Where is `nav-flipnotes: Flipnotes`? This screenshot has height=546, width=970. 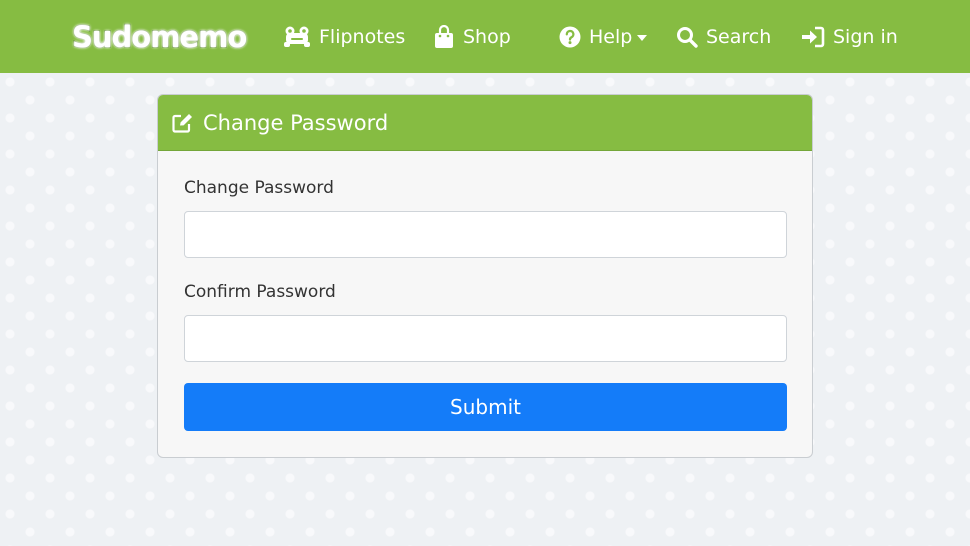
nav-flipnotes: Flipnotes is located at coordinates (344, 36).